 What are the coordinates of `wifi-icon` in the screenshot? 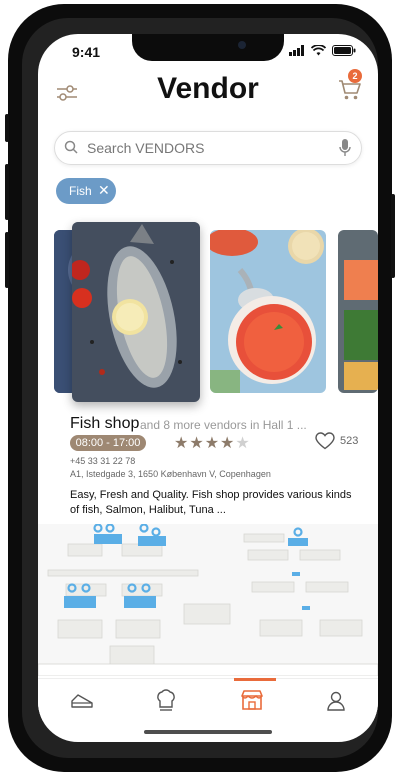 It's located at (318, 50).